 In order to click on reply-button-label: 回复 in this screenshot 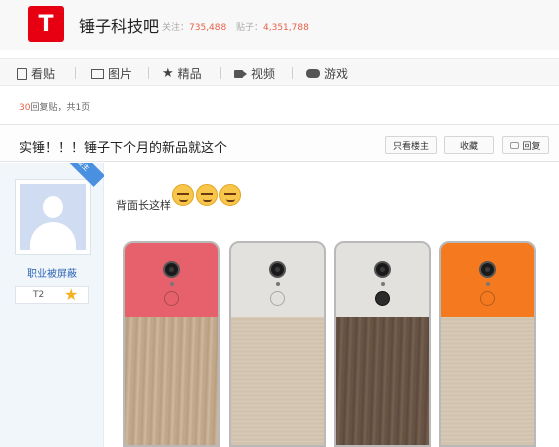, I will do `click(531, 146)`.